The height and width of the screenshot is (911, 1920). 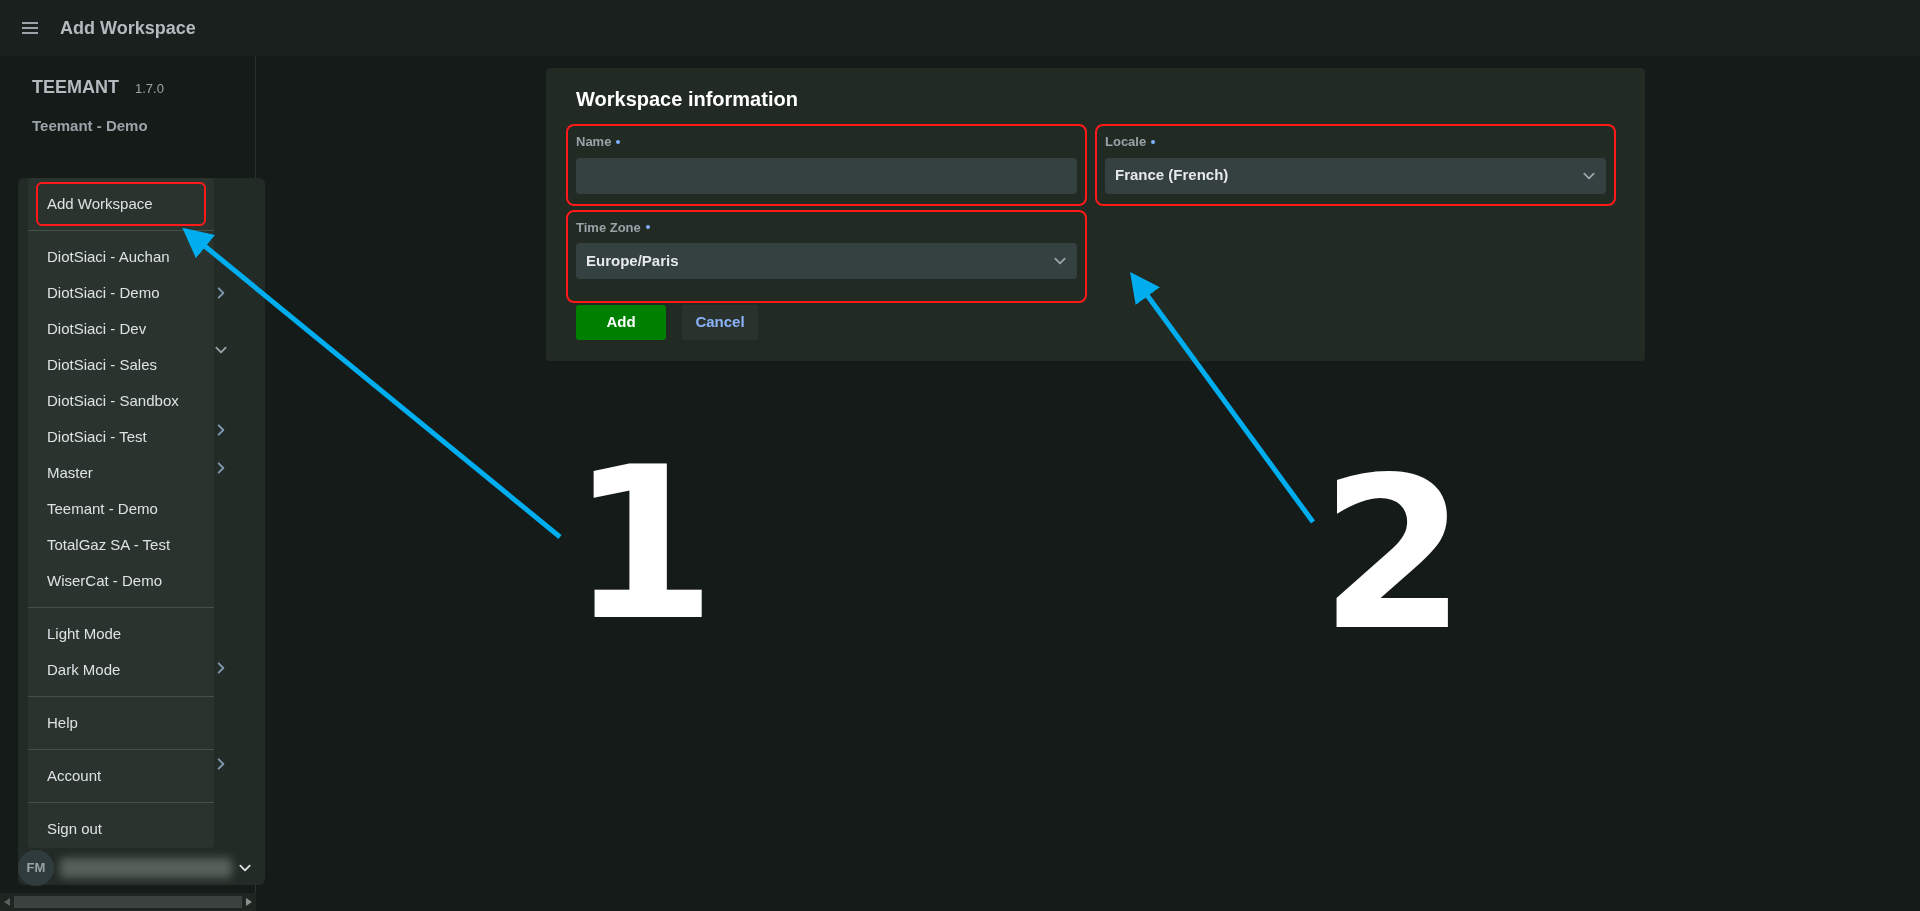 What do you see at coordinates (121, 329) in the screenshot?
I see `menu-item: DiotSiaci - Dev` at bounding box center [121, 329].